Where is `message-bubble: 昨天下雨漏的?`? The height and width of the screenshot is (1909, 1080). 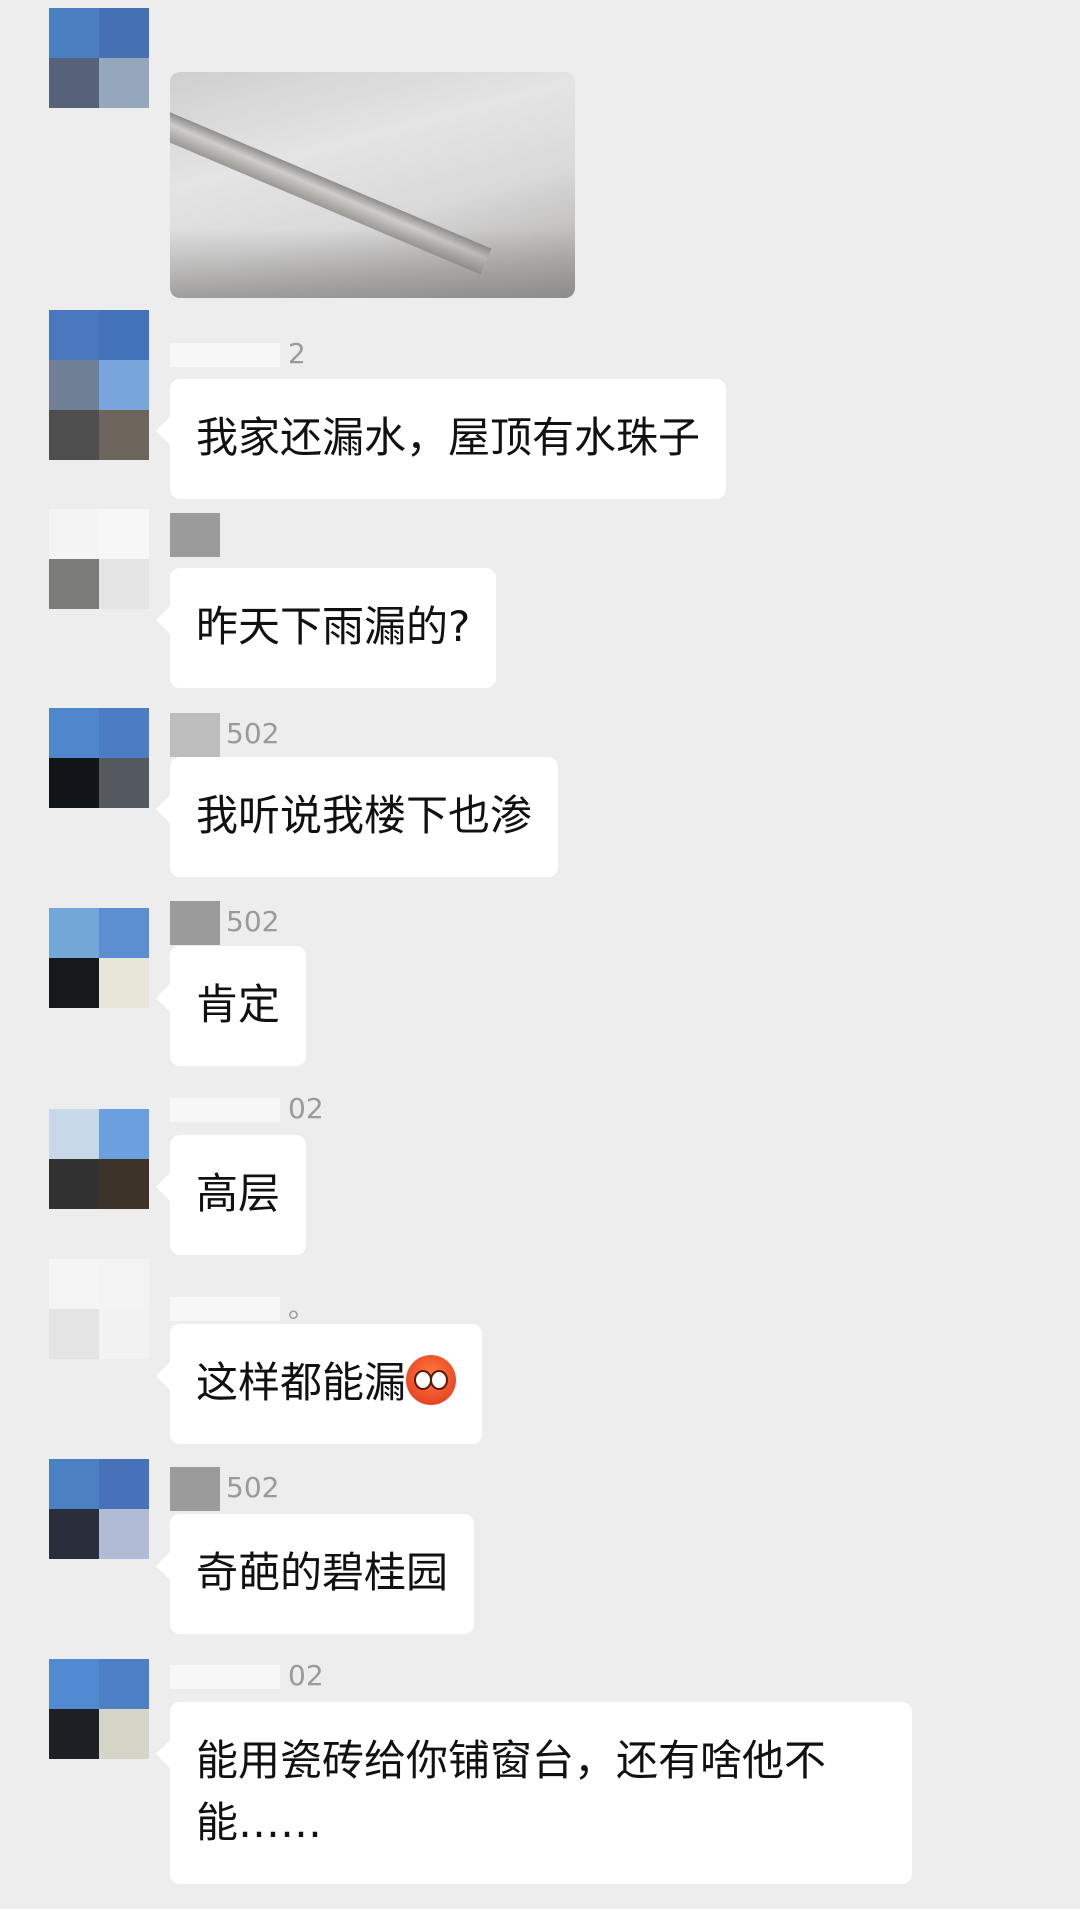
message-bubble: 昨天下雨漏的? is located at coordinates (326, 628).